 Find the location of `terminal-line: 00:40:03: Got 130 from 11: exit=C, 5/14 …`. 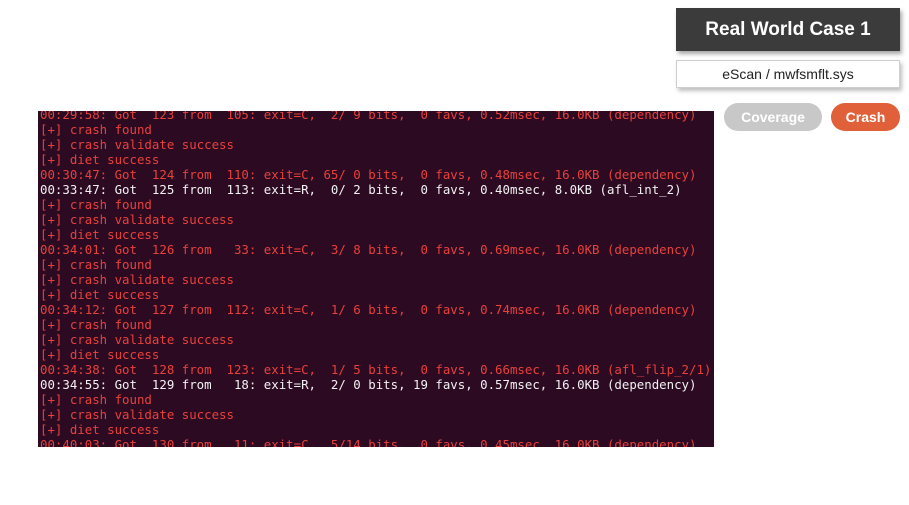

terminal-line: 00:40:03: Got 130 from 11: exit=C, 5/14 … is located at coordinates (368, 442).